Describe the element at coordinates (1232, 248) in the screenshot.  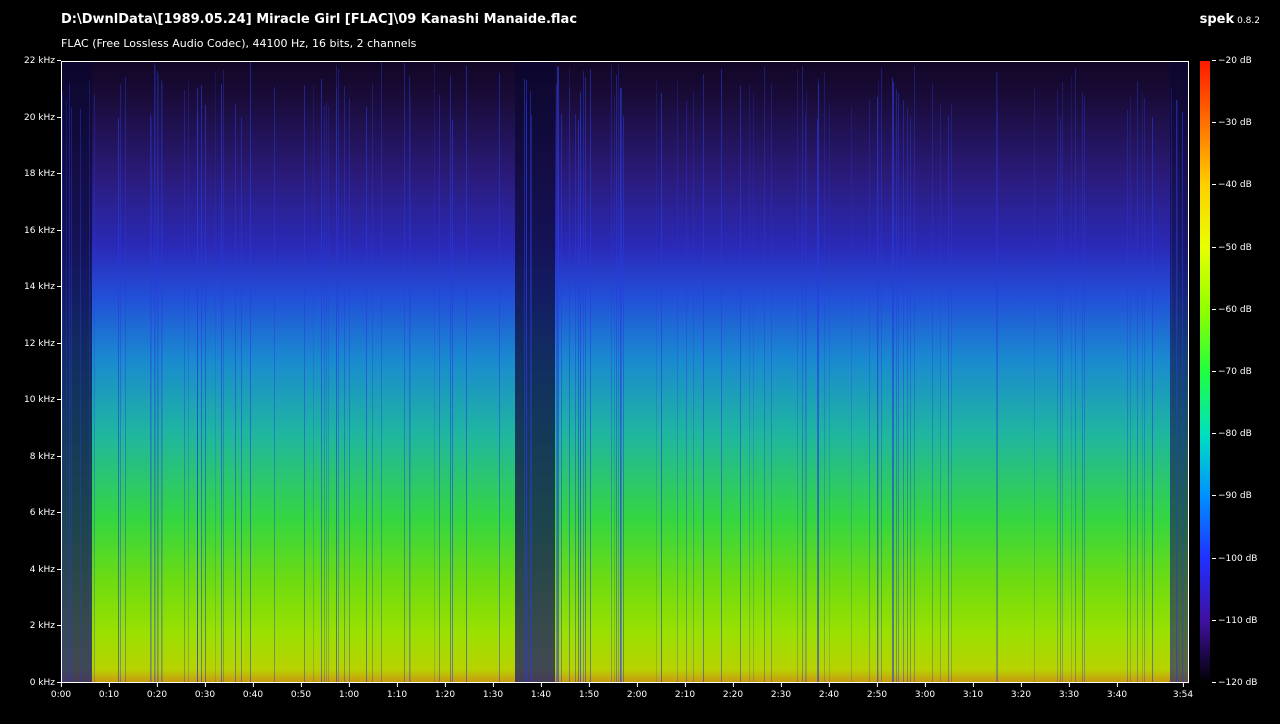
I see `db-tick: −50 dB` at that location.